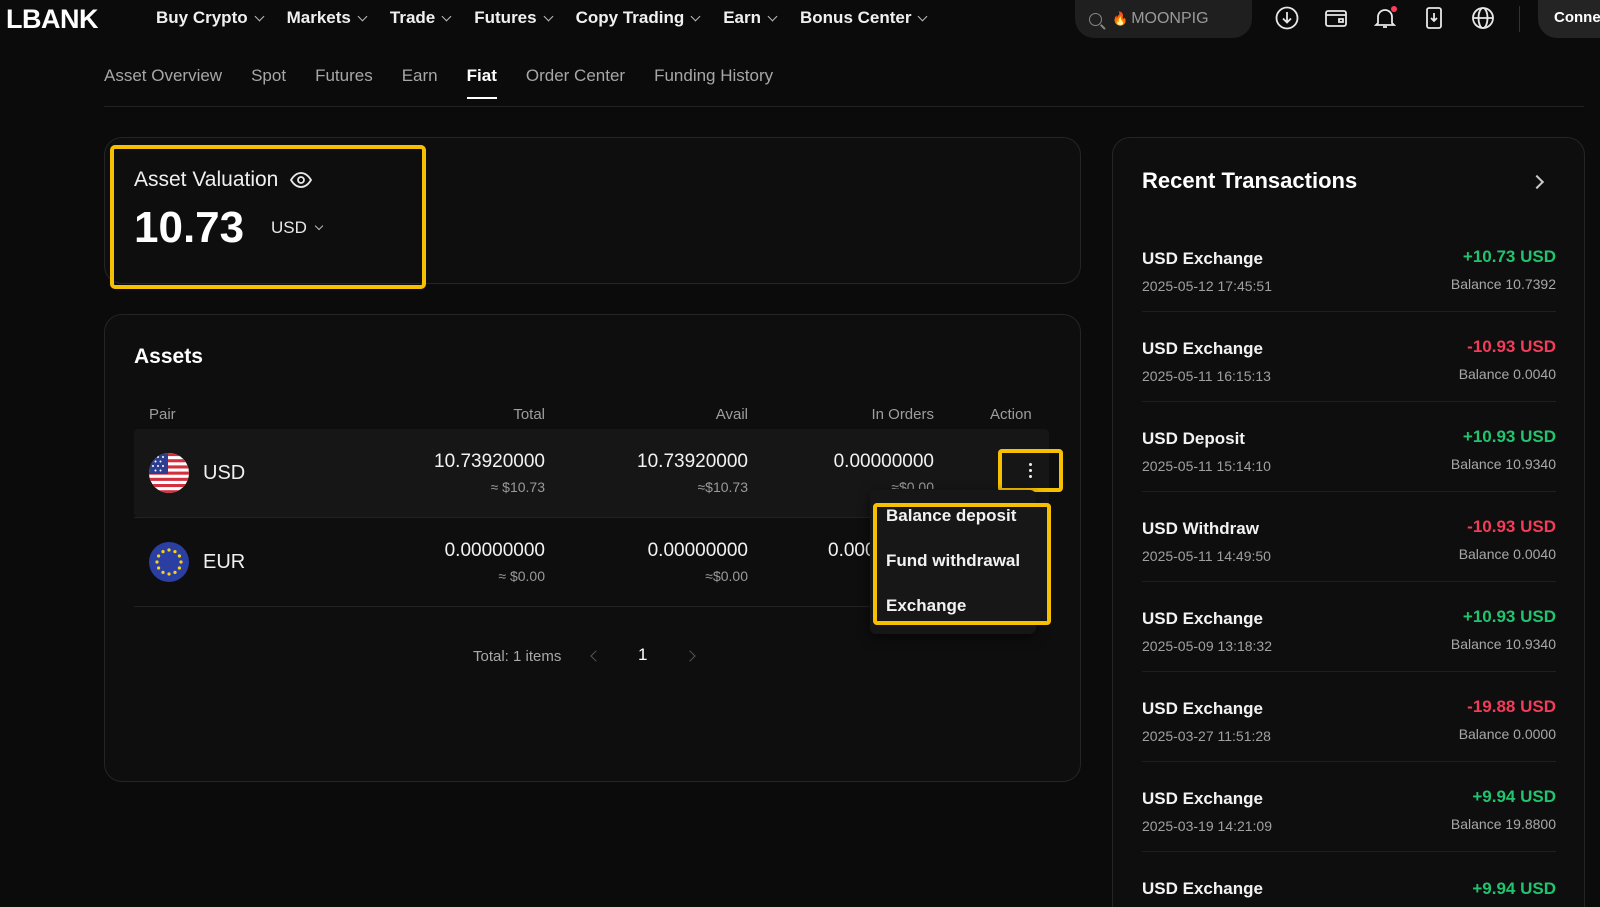 The width and height of the screenshot is (1600, 907). What do you see at coordinates (1511, 526) in the screenshot?
I see `tx-amount: -10.93 USD` at bounding box center [1511, 526].